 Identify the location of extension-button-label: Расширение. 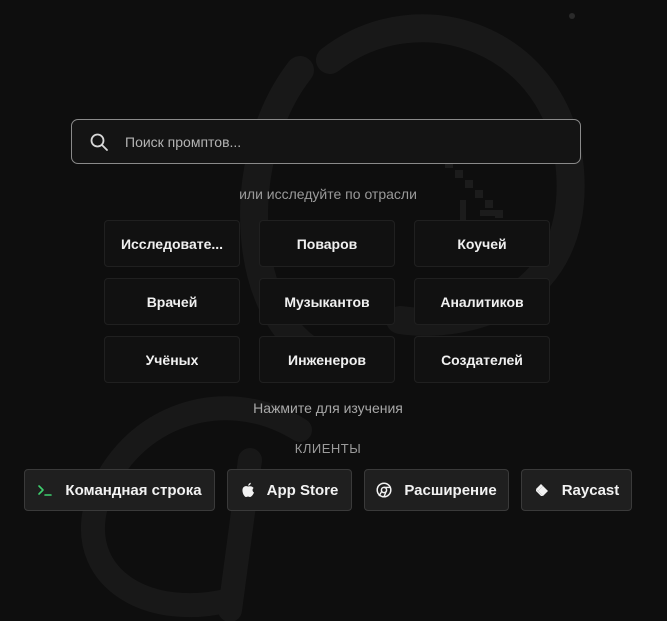
(450, 490).